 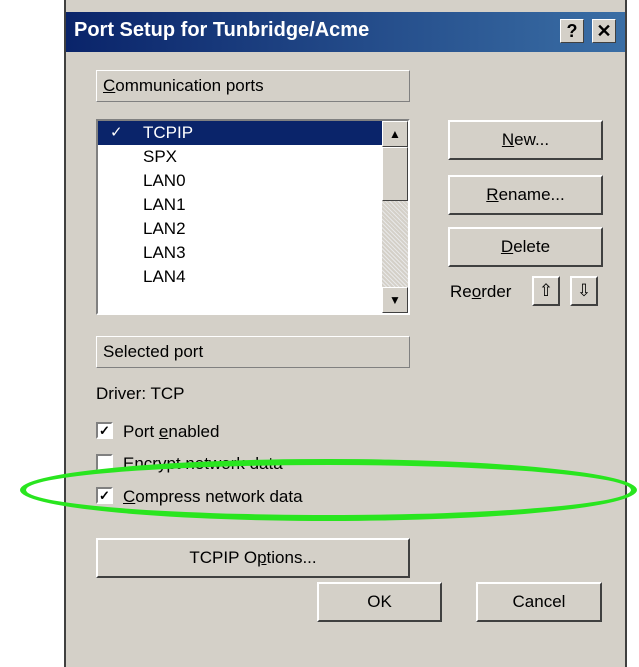 What do you see at coordinates (240, 253) in the screenshot?
I see `list-item: LAN3` at bounding box center [240, 253].